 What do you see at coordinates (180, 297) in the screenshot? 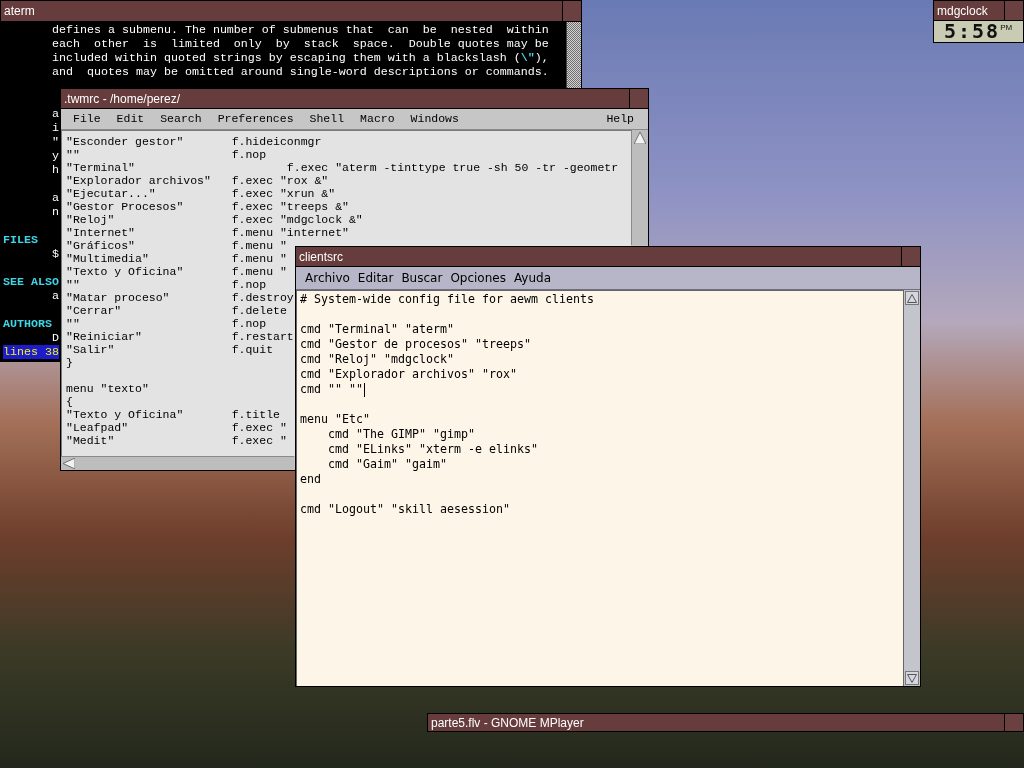
I see `code-line: "Matar proceso" f.destroy` at bounding box center [180, 297].